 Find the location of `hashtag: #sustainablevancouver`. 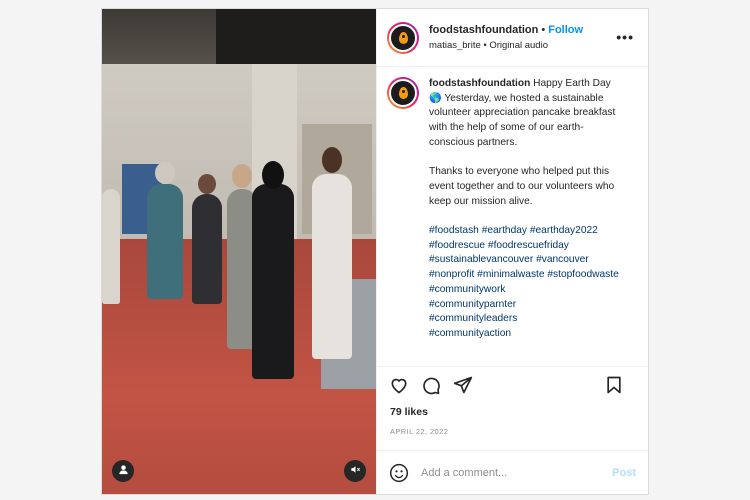

hashtag: #sustainablevancouver is located at coordinates (481, 259).